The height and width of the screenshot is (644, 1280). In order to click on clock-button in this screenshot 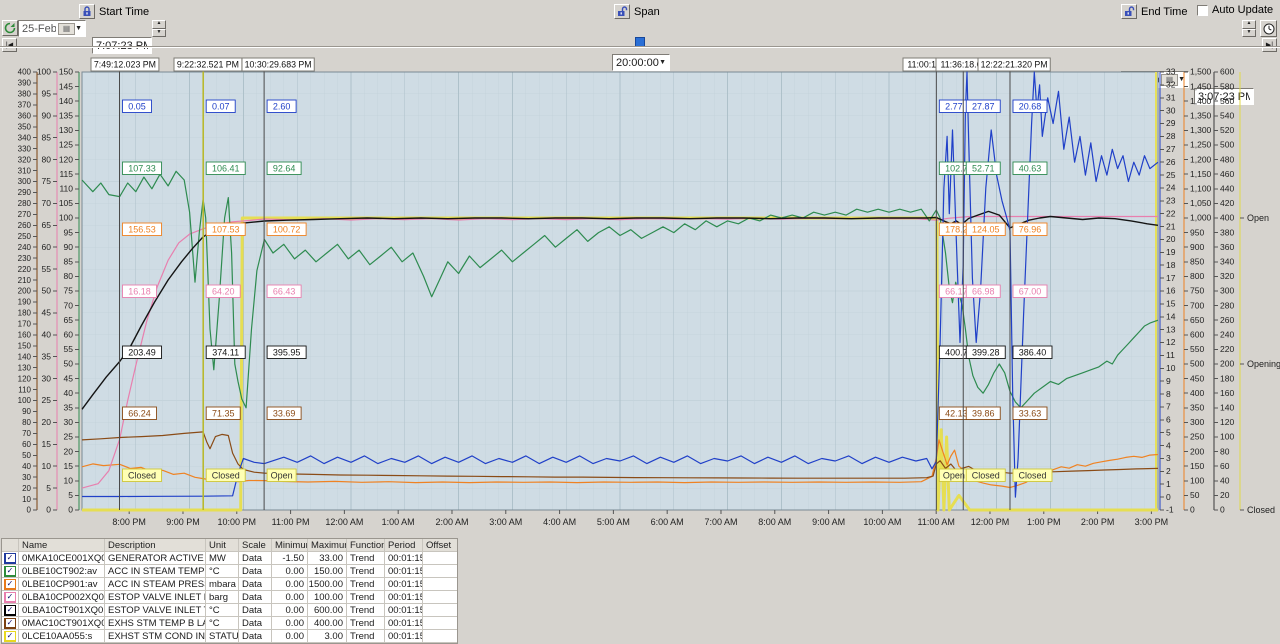, I will do `click(1268, 28)`.